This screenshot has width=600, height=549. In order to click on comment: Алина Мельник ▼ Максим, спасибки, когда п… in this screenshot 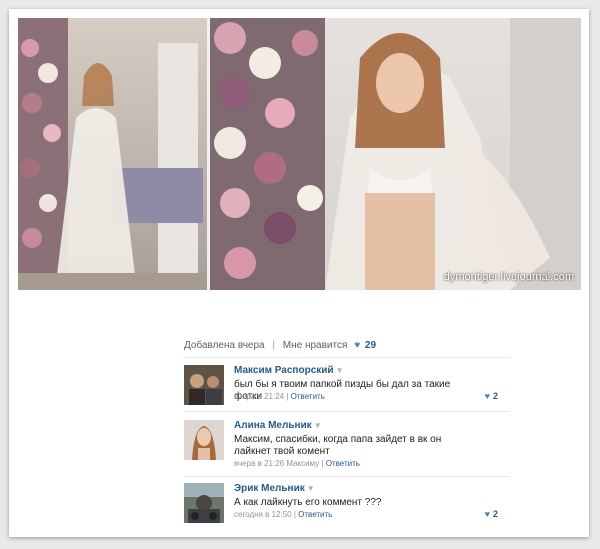, I will do `click(347, 445)`.